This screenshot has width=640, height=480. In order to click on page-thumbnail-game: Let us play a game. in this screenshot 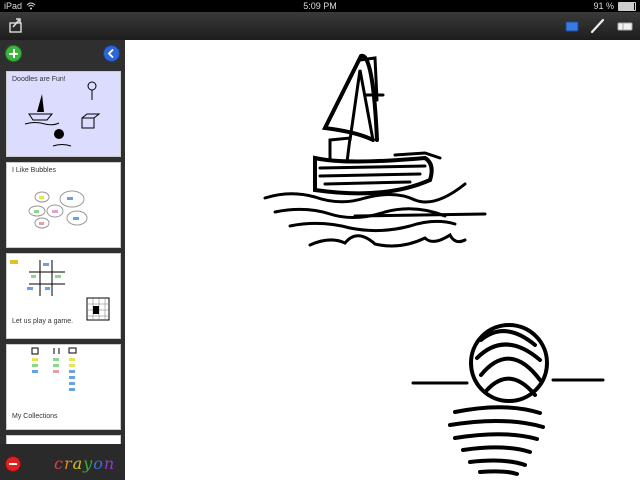, I will do `click(63, 296)`.